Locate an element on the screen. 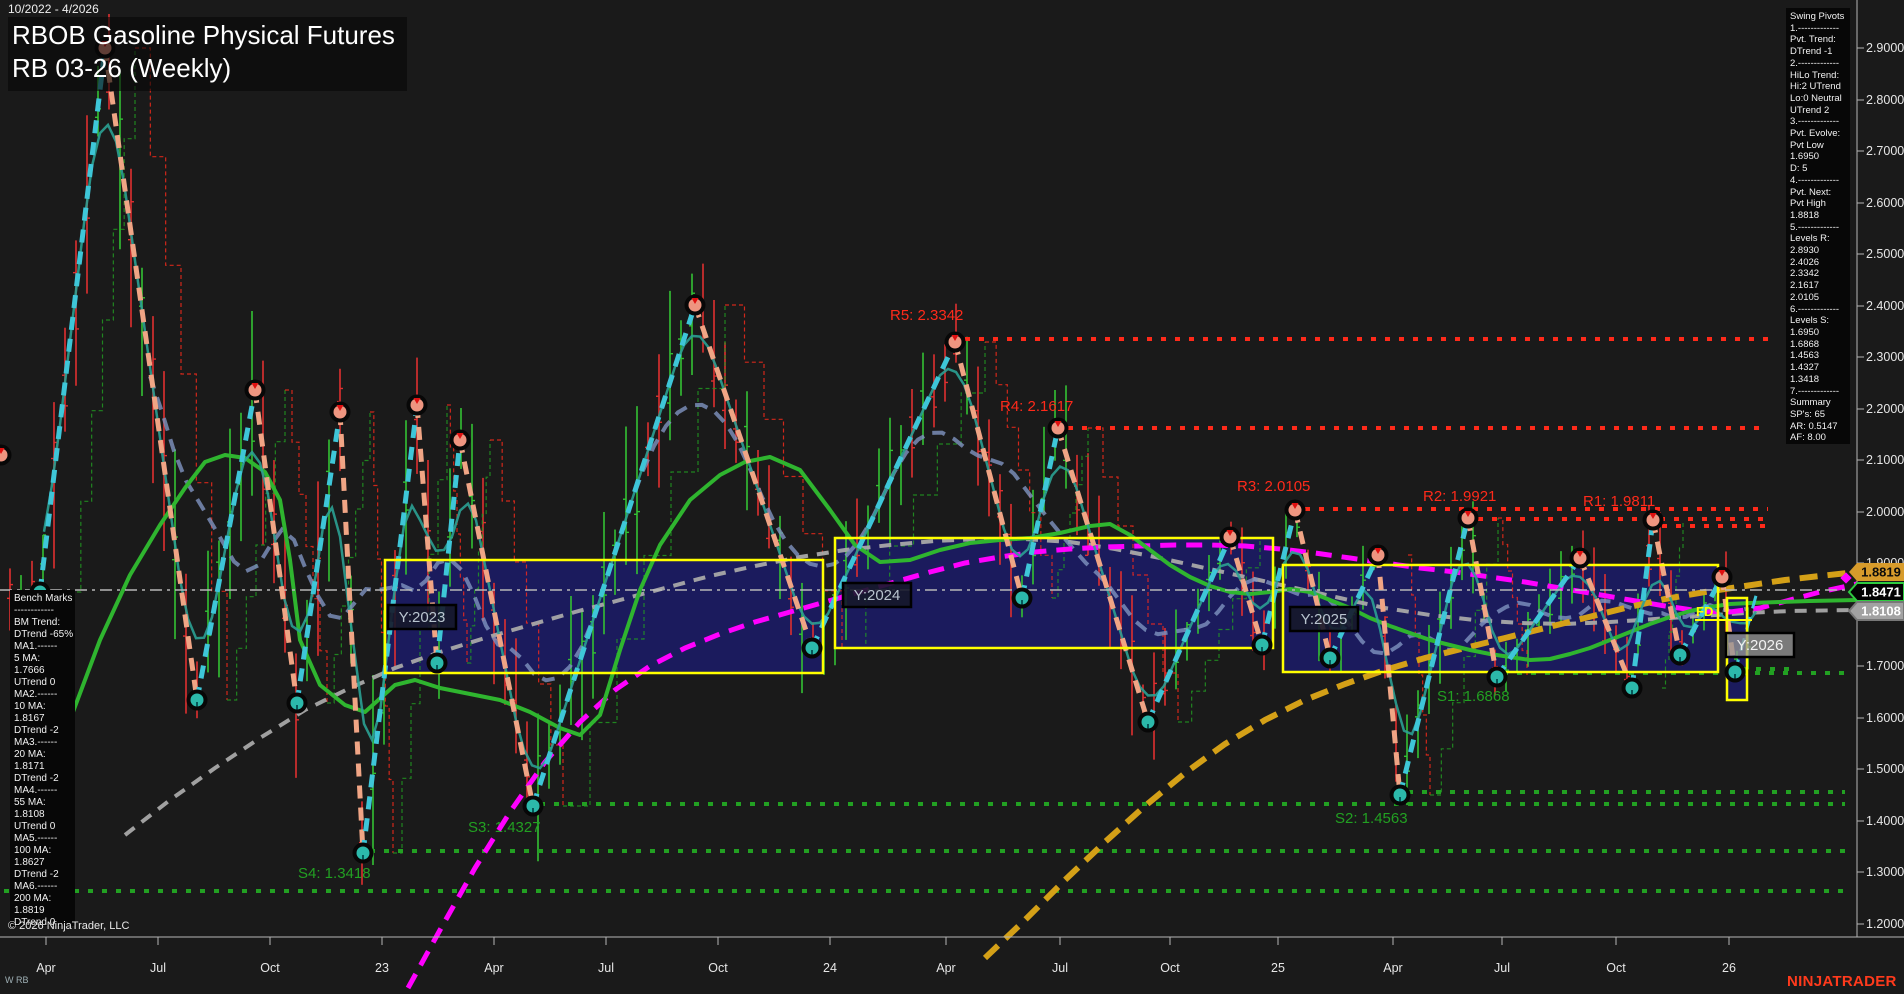 Image resolution: width=1904 pixels, height=994 pixels. swing-pivots-line: Pvt. Trend: is located at coordinates (1813, 40).